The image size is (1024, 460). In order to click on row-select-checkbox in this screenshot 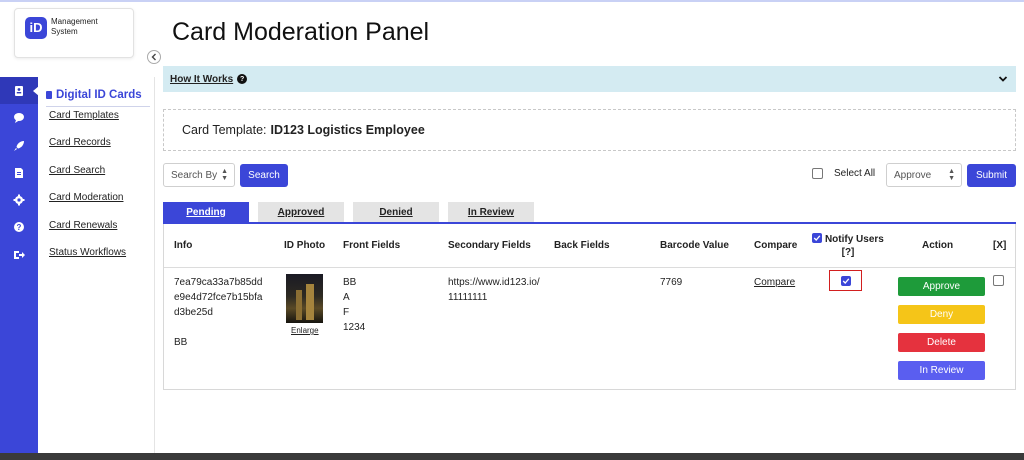, I will do `click(998, 280)`.